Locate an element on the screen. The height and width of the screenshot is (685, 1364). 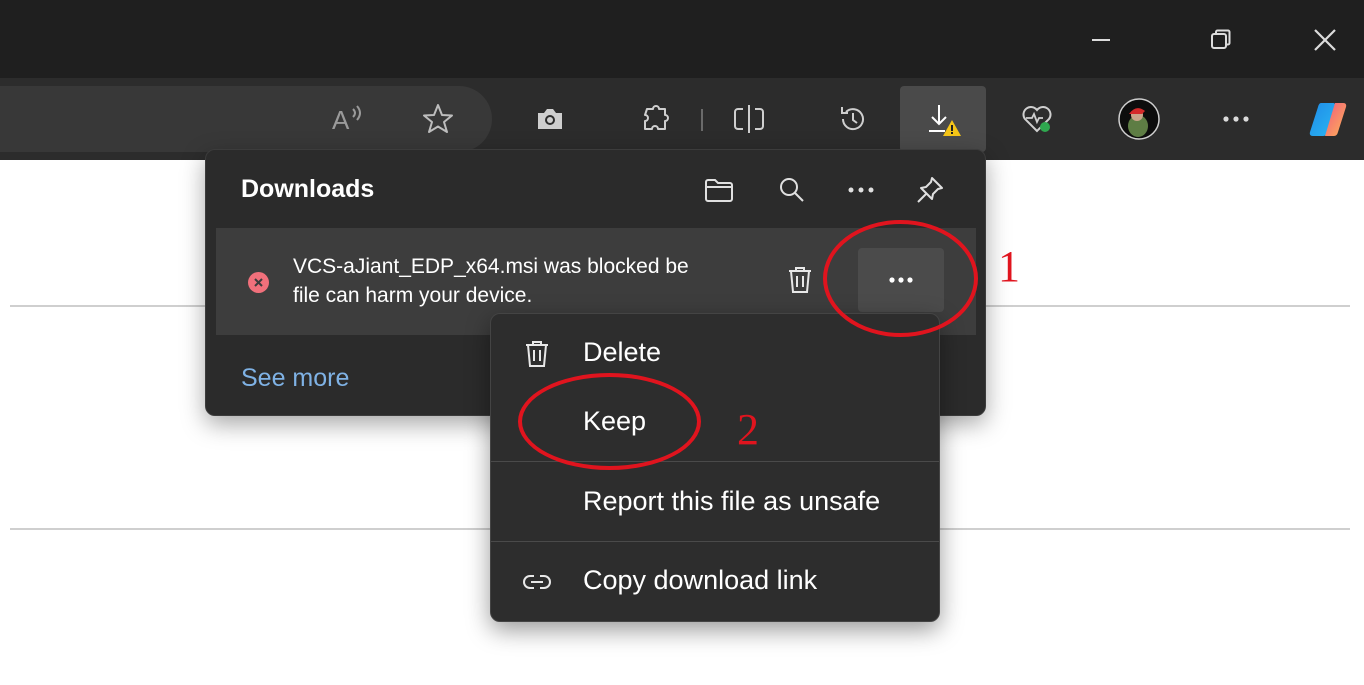
search-icon is located at coordinates (792, 190).